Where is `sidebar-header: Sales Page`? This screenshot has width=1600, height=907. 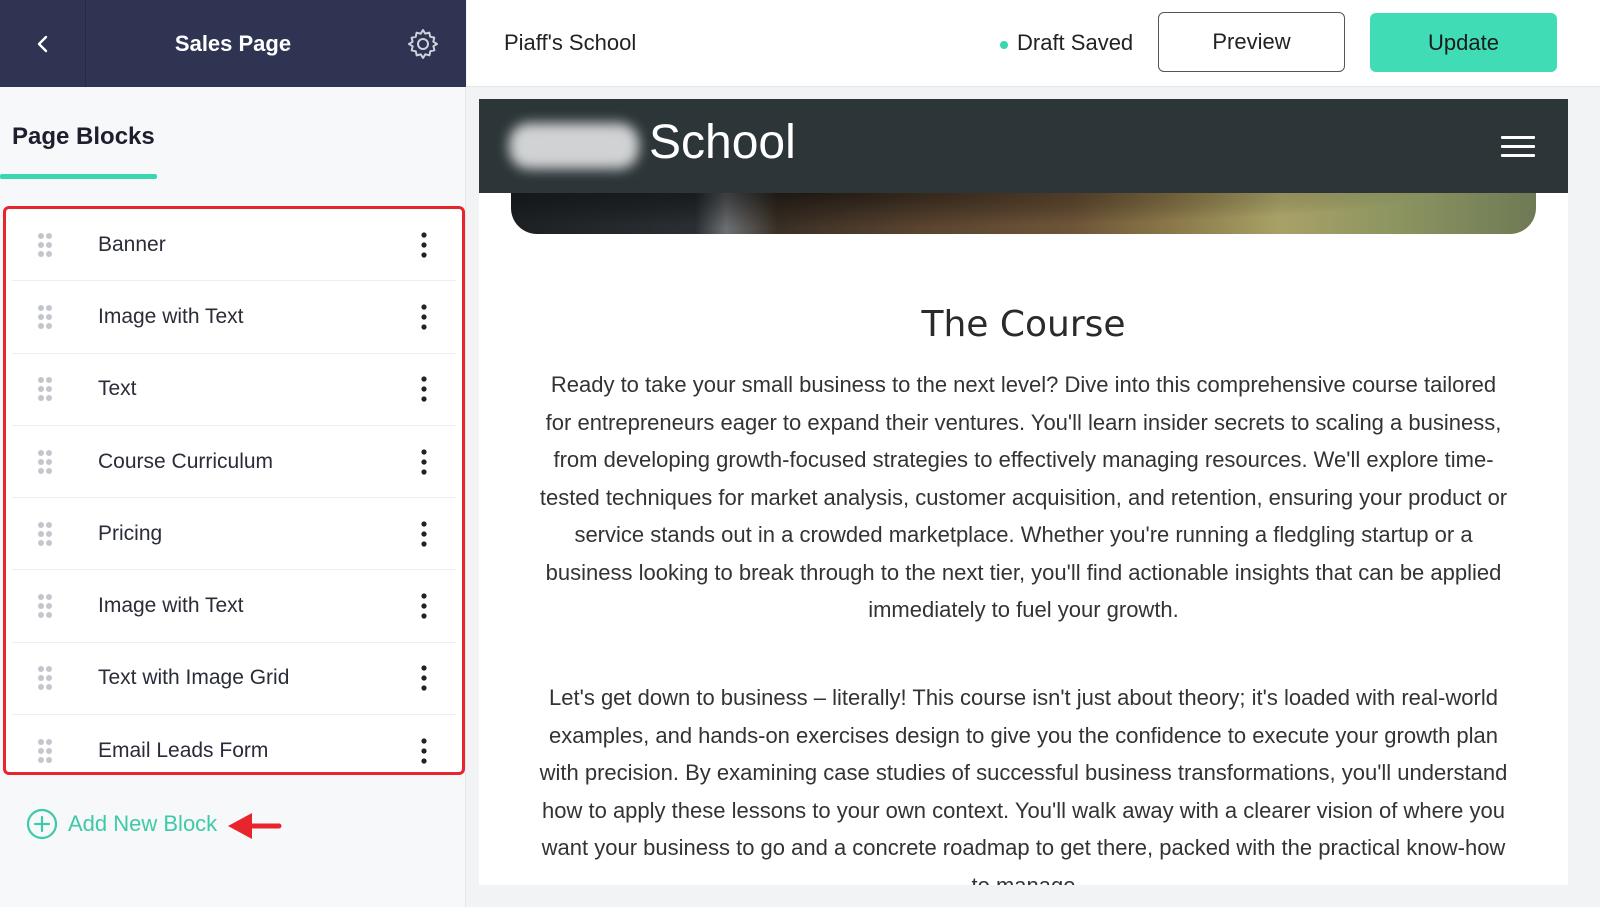
sidebar-header: Sales Page is located at coordinates (233, 43).